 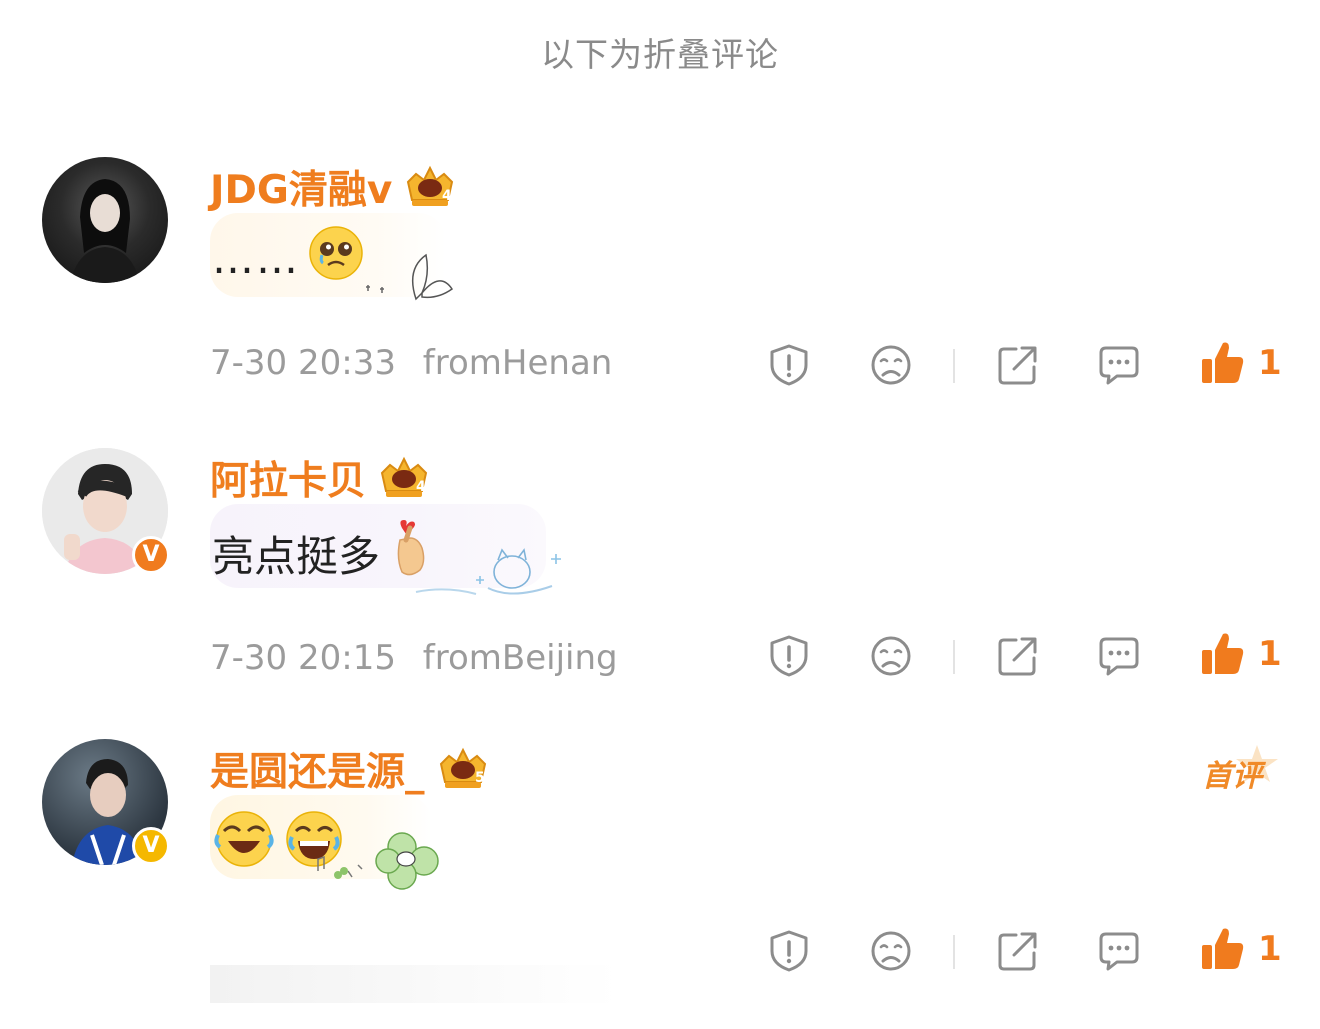 What do you see at coordinates (1232, 776) in the screenshot?
I see `first-comment-label: 首评` at bounding box center [1232, 776].